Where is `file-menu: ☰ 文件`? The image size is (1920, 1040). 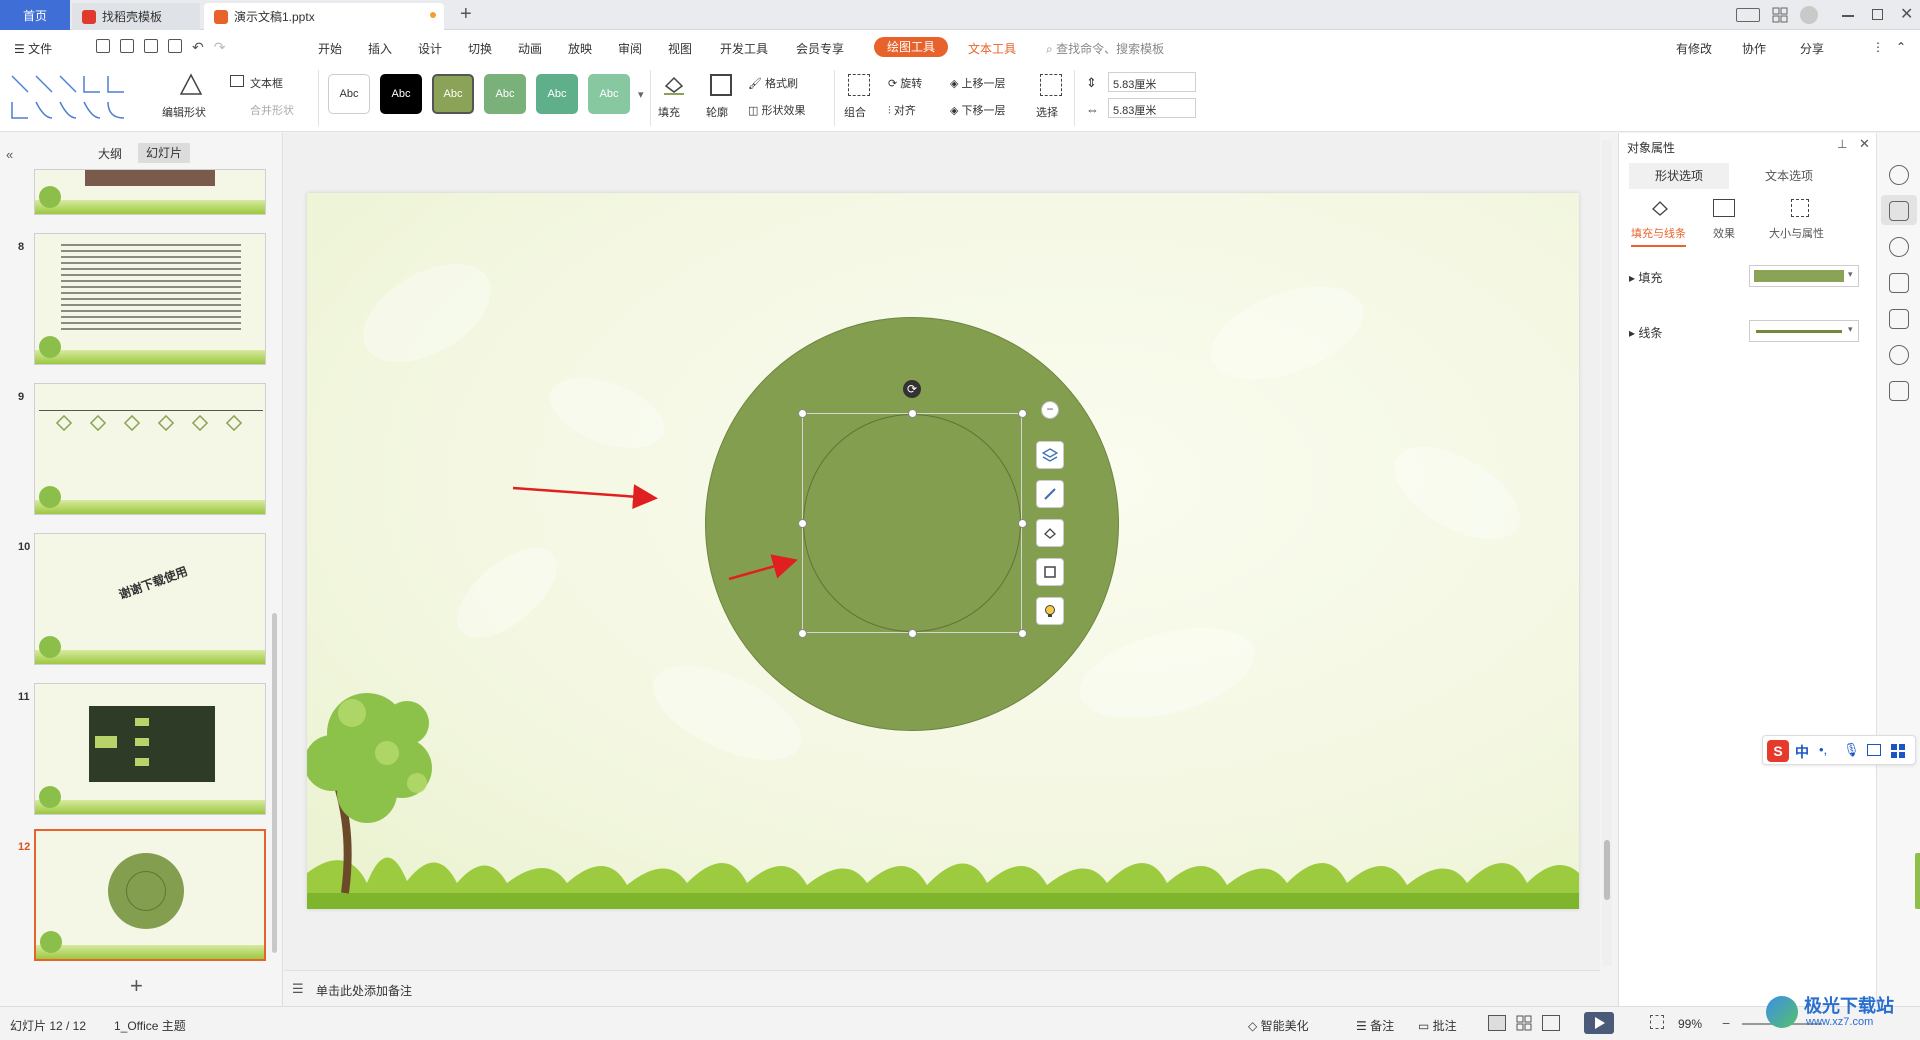
file-menu: ☰ 文件 is located at coordinates (33, 48).